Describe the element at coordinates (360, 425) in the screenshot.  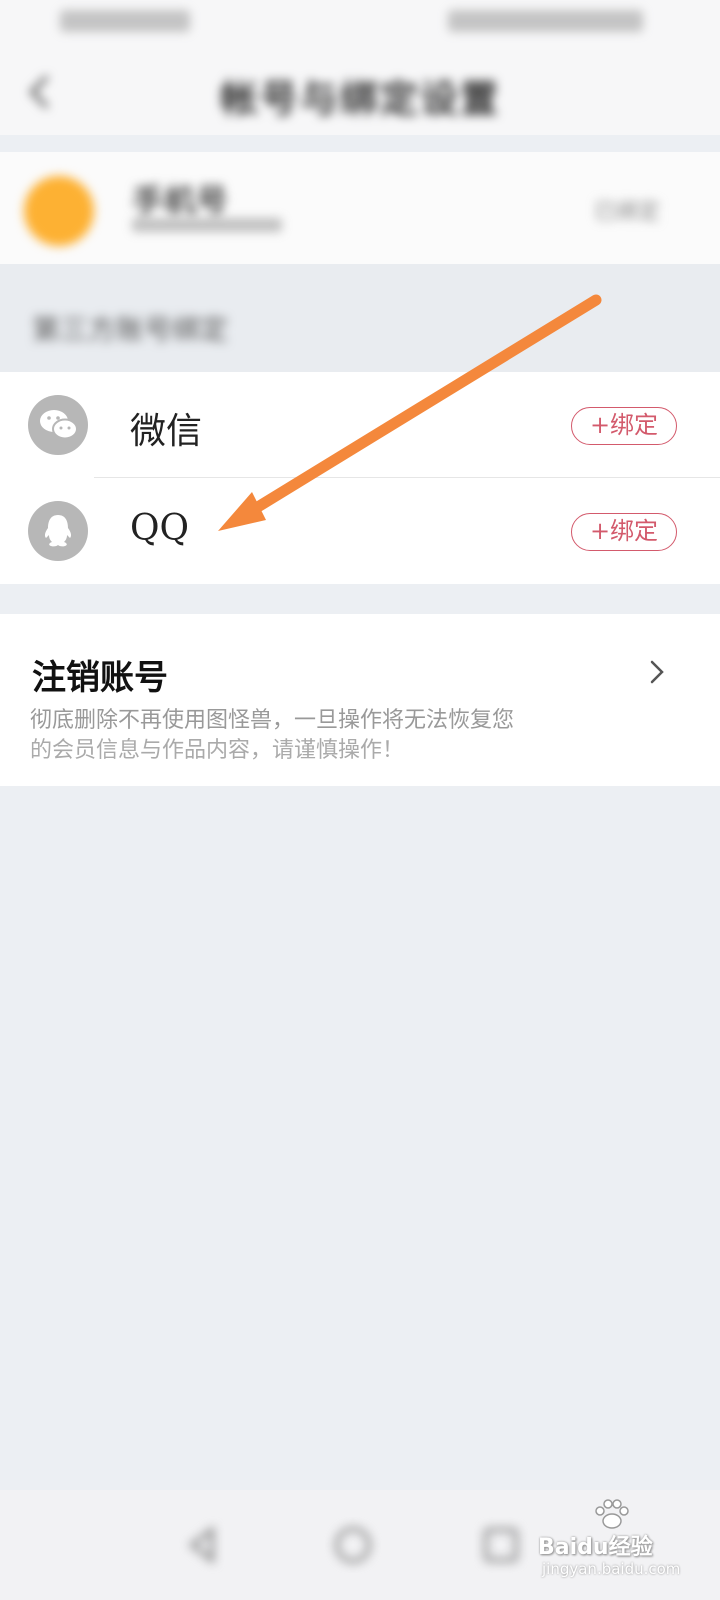
I see `list-item-wechat: 微信 +绑定` at that location.